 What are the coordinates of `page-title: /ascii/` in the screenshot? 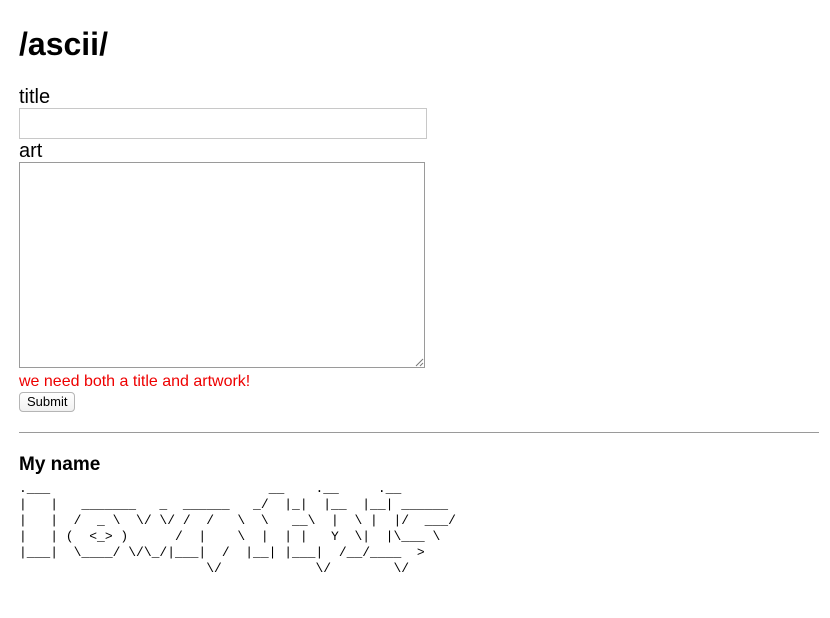 It's located at (63, 44).